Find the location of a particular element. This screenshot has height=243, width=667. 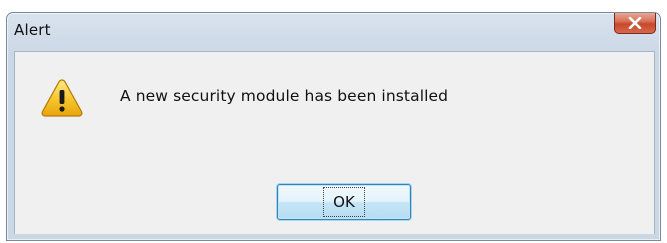

window-title: Alert is located at coordinates (32, 30).